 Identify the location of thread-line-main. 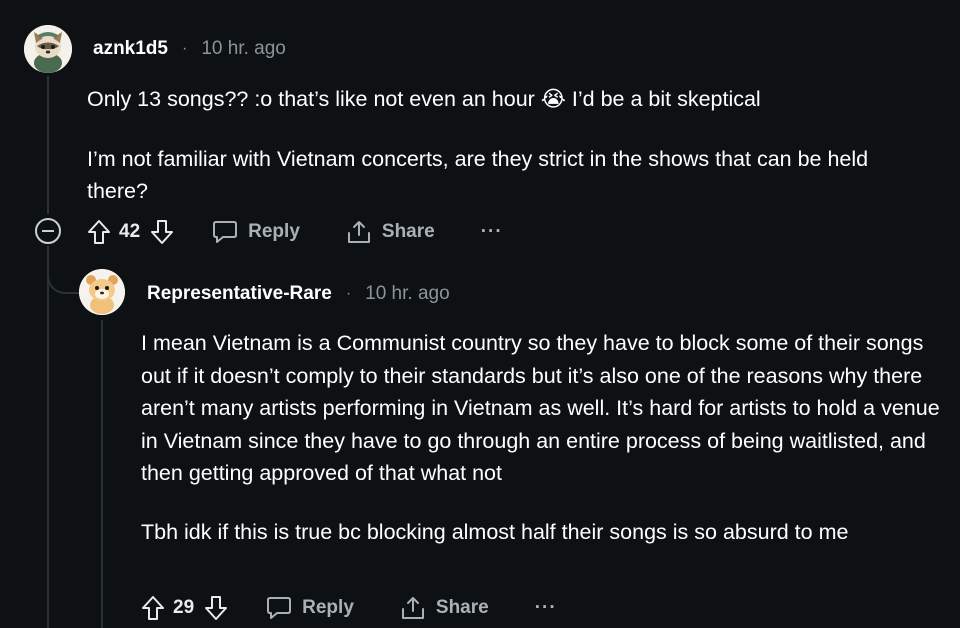
(48, 145).